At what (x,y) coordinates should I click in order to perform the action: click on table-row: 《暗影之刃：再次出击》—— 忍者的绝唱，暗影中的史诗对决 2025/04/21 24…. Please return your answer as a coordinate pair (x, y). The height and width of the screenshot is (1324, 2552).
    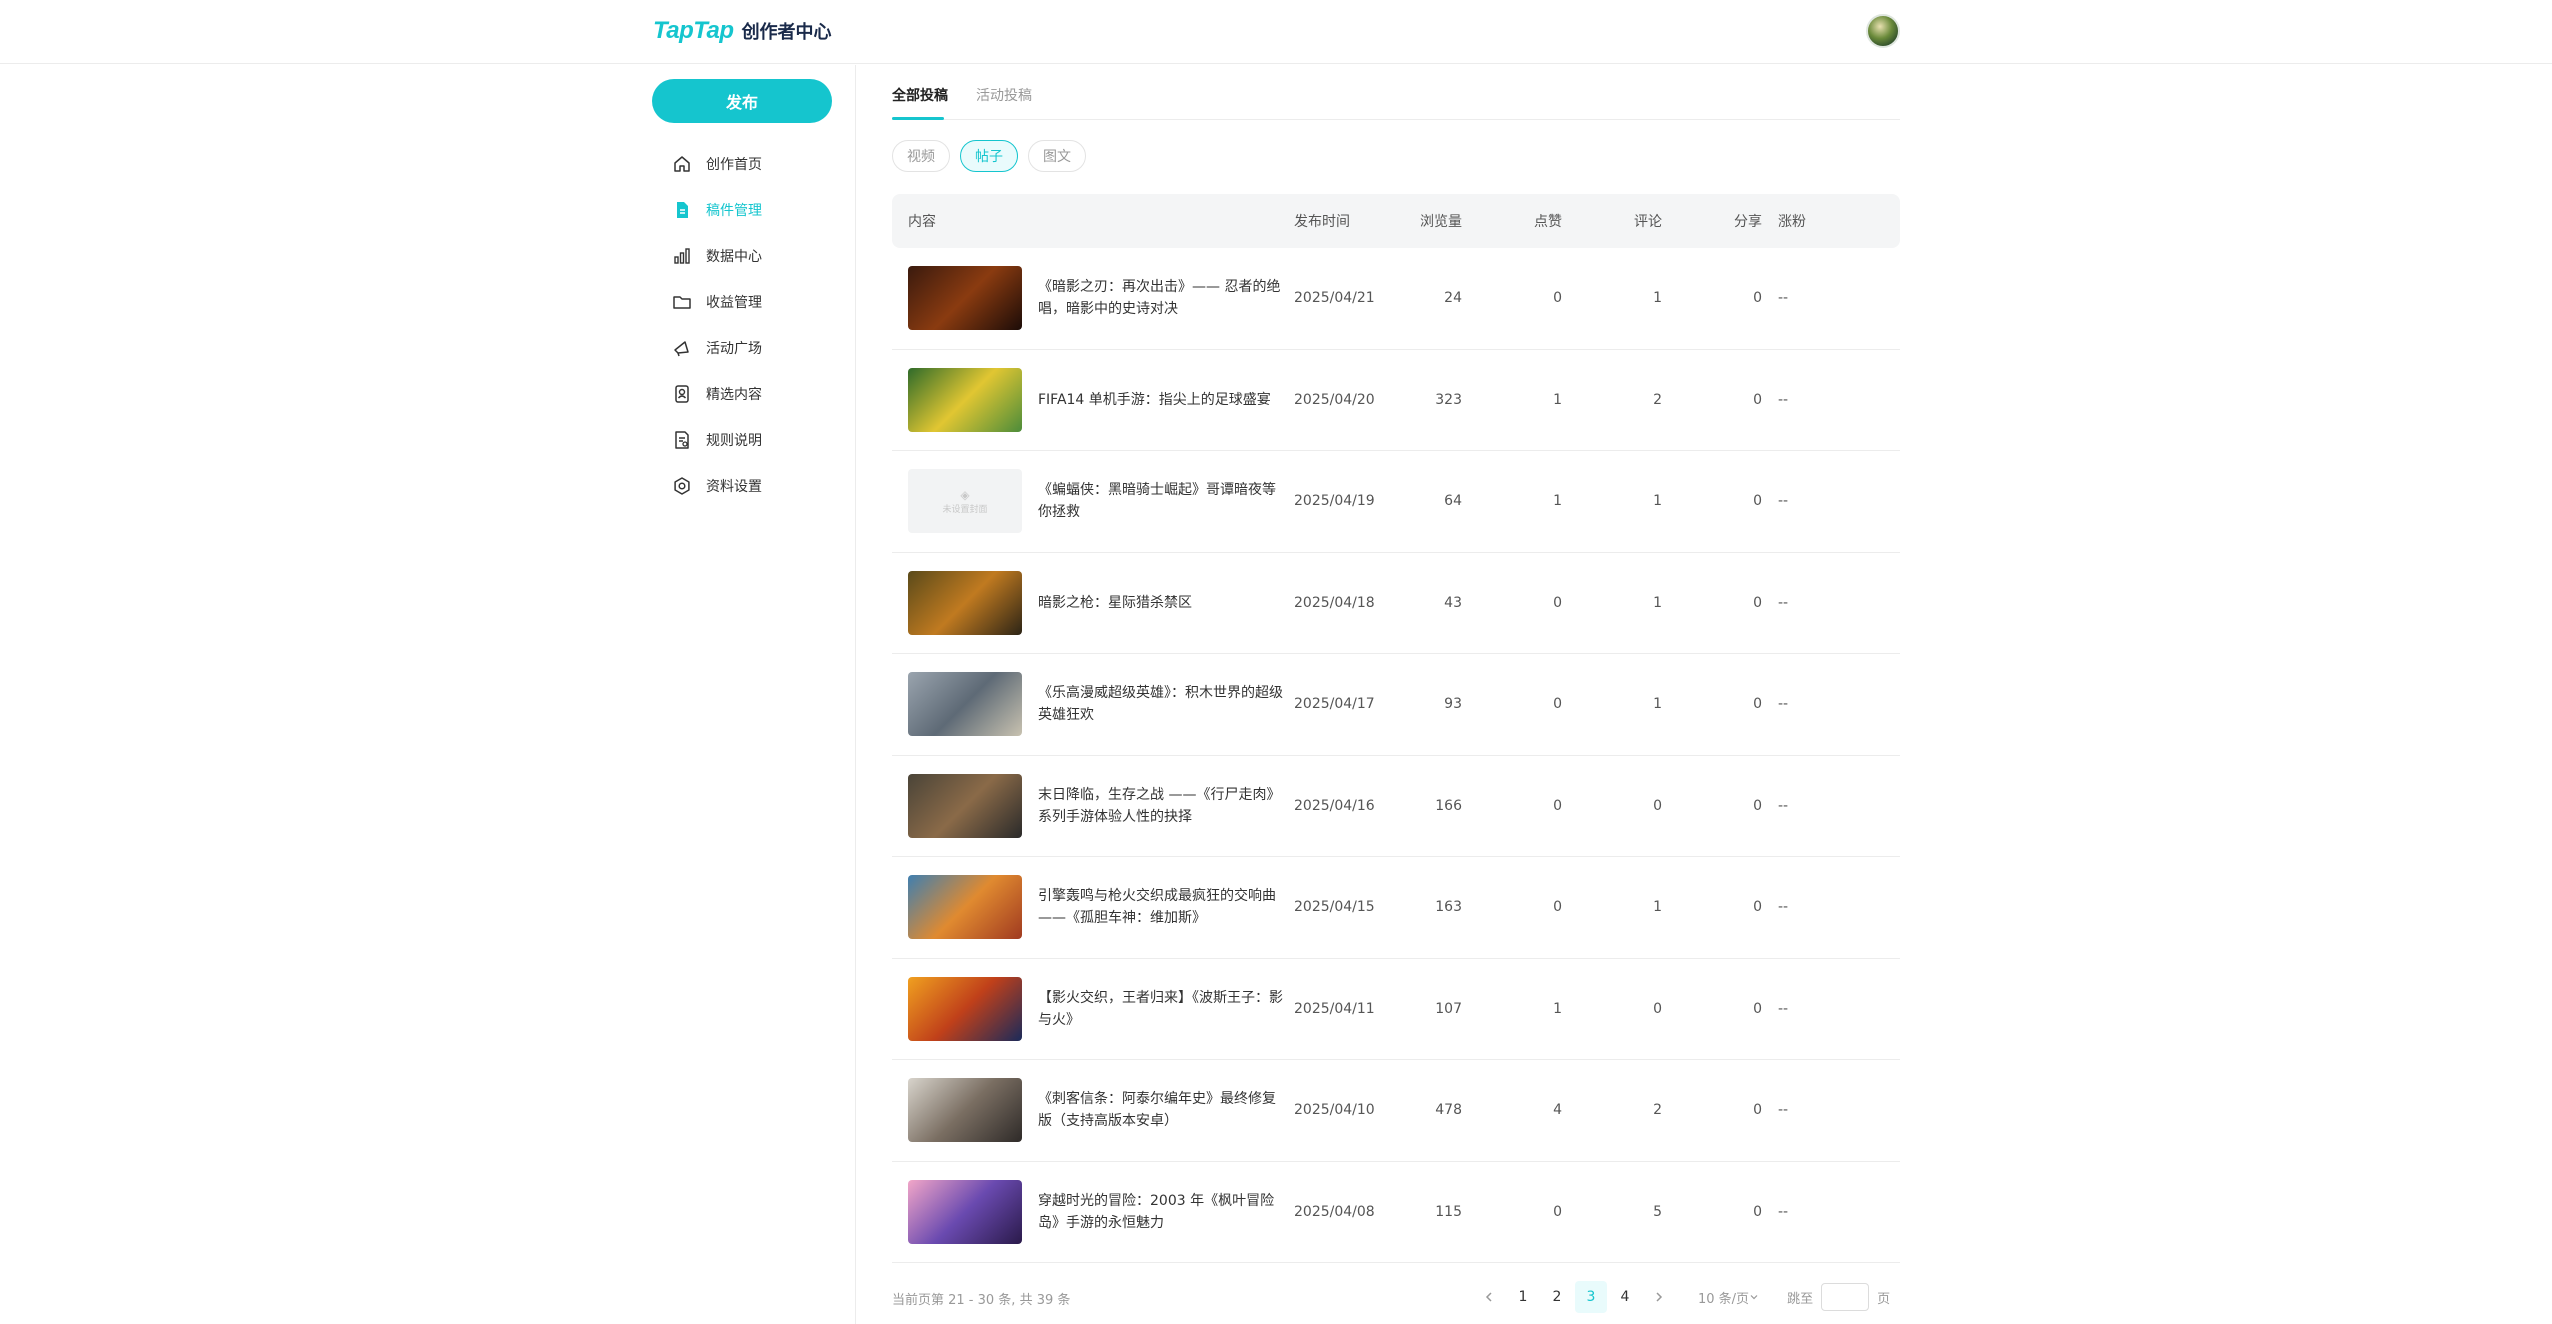
    Looking at the image, I should click on (1396, 299).